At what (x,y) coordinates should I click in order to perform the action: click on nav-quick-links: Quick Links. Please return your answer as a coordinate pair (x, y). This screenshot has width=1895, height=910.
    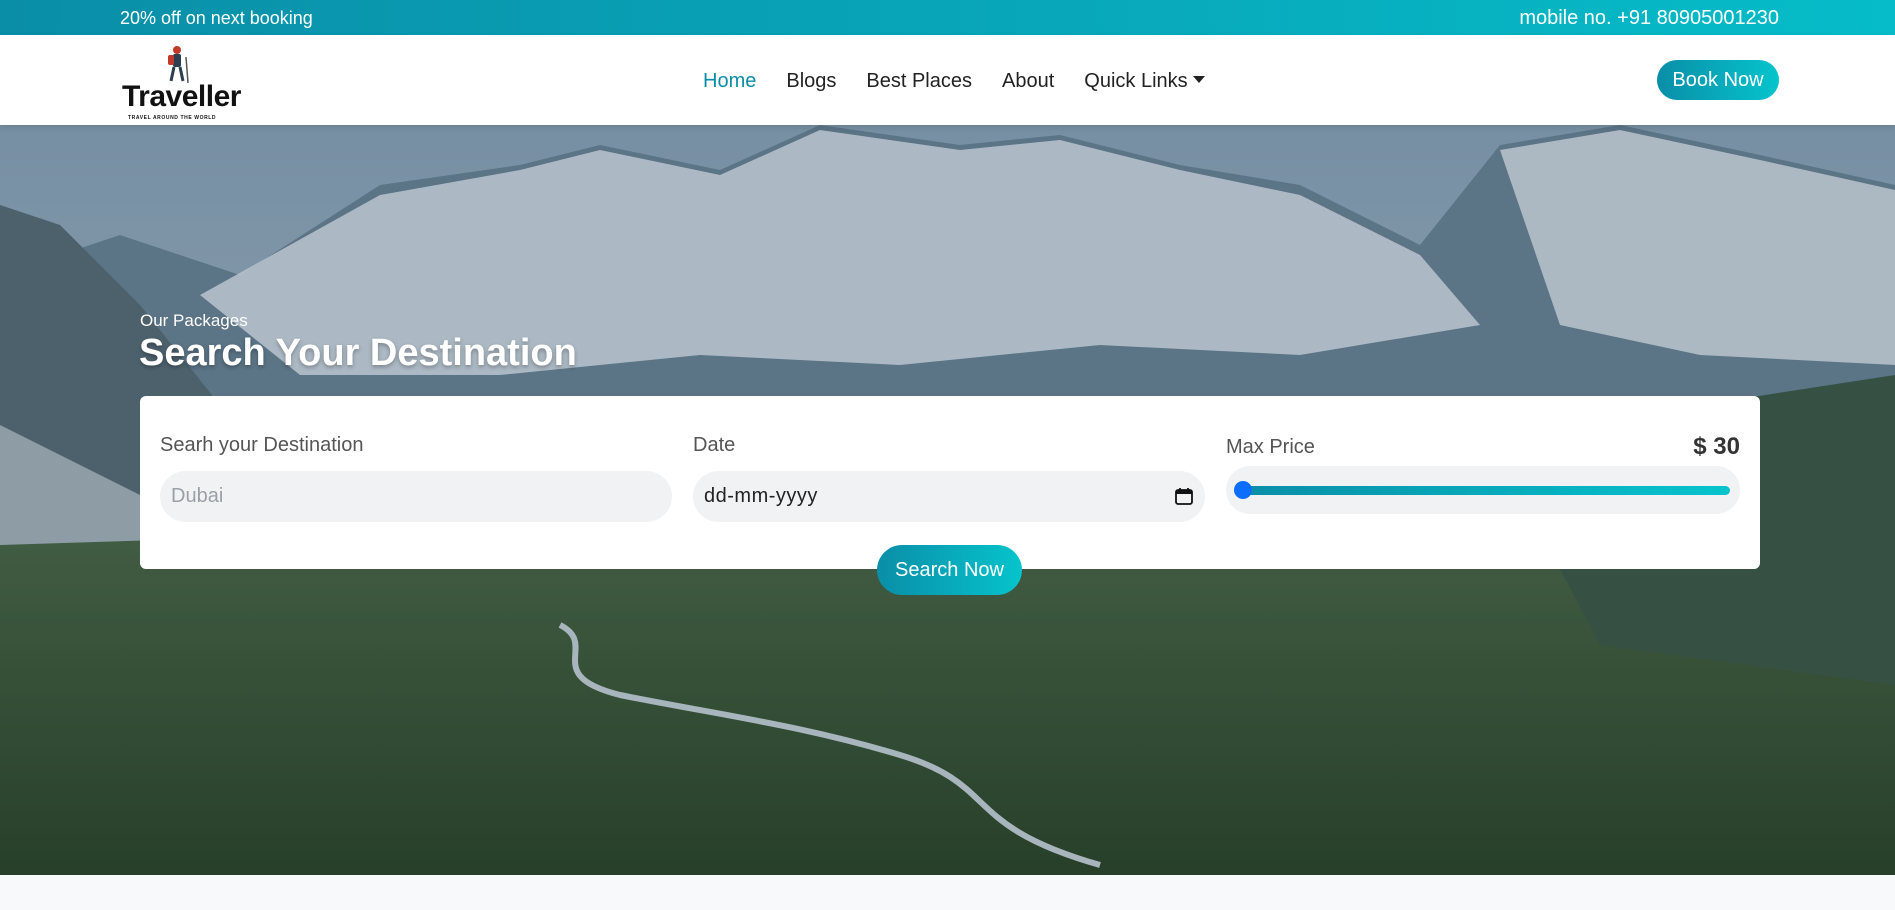
    Looking at the image, I should click on (1144, 81).